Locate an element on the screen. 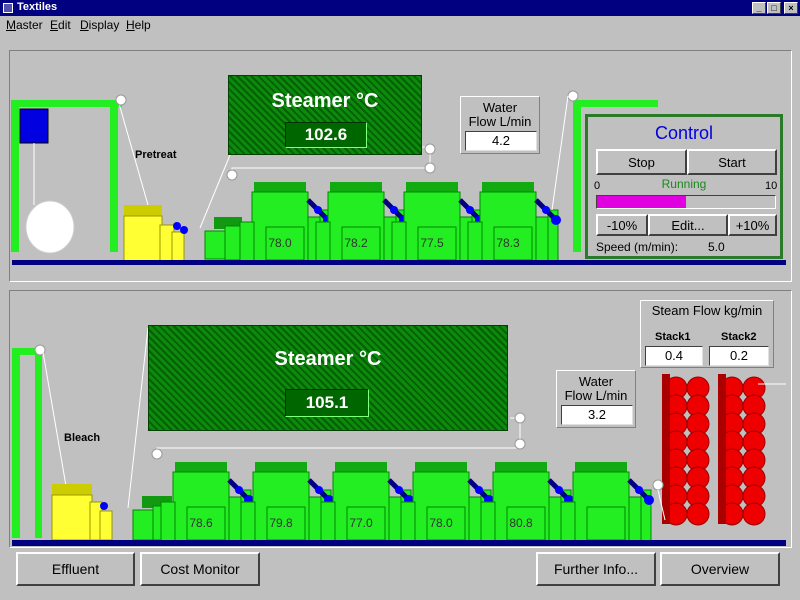  dye-tank-icon is located at coordinates (34, 126).